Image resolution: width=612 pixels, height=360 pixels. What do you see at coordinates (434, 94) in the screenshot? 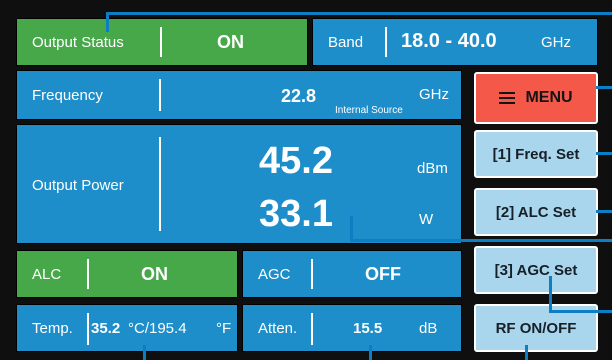
I see `frequency-unit: GHz` at bounding box center [434, 94].